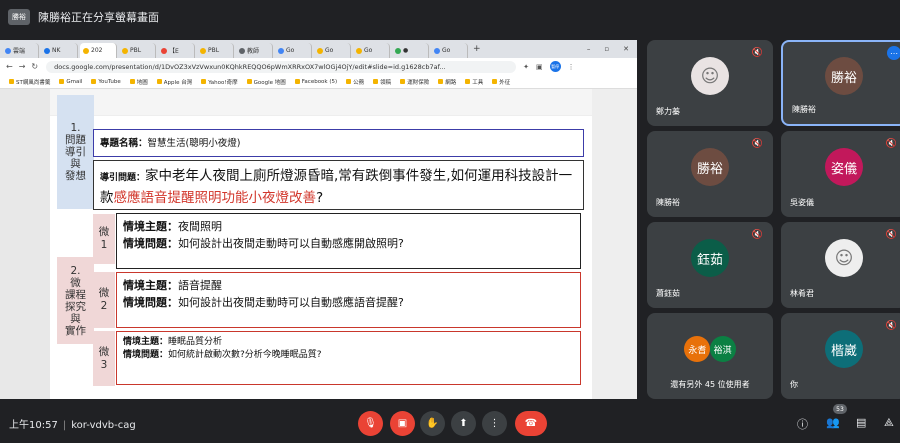 The width and height of the screenshot is (900, 443). What do you see at coordinates (840, 174) in the screenshot?
I see `participant-tile: 姿儀 🔇 吳姿儀` at bounding box center [840, 174].